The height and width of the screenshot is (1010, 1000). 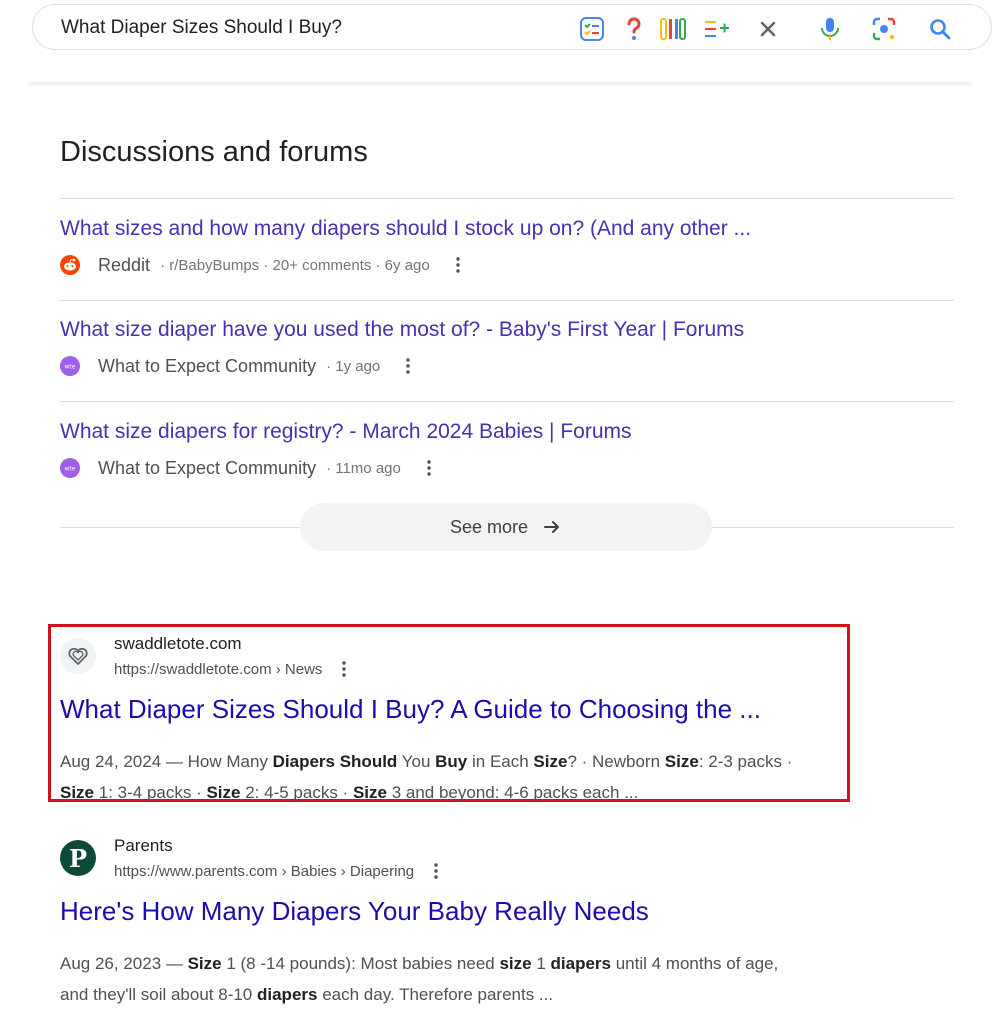 What do you see at coordinates (634, 29) in the screenshot?
I see `question-icon` at bounding box center [634, 29].